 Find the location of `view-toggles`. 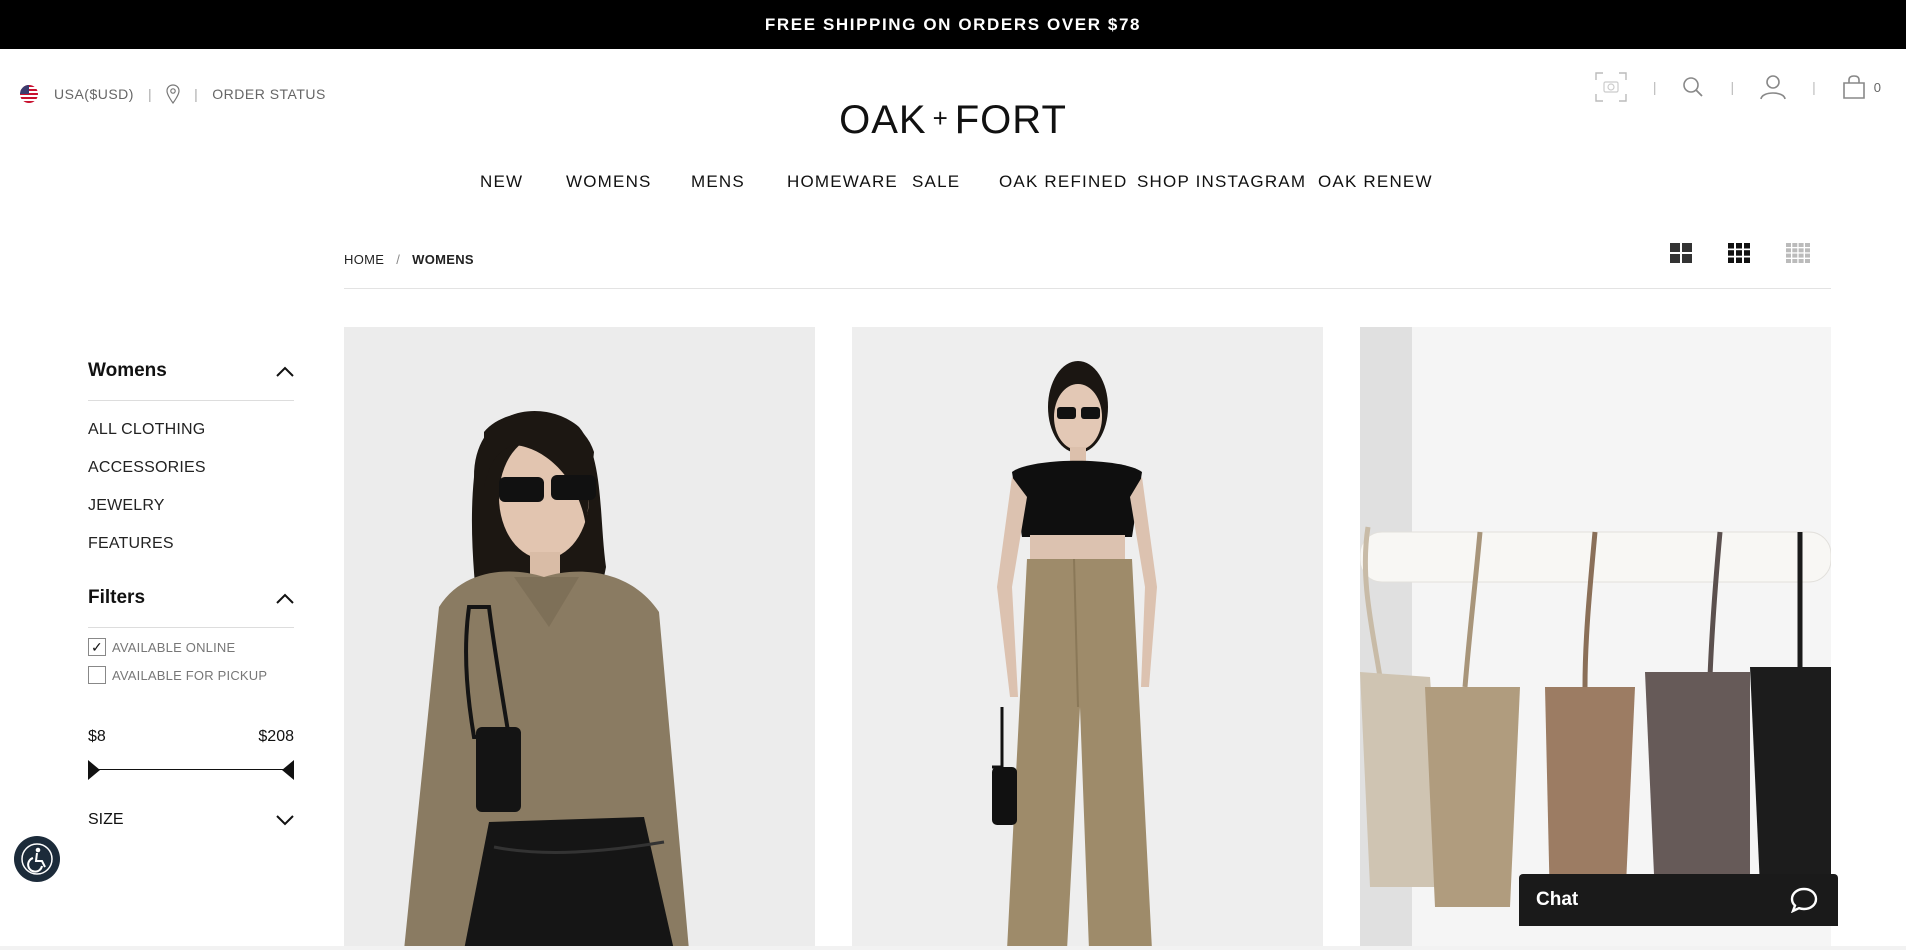

view-toggles is located at coordinates (1740, 253).